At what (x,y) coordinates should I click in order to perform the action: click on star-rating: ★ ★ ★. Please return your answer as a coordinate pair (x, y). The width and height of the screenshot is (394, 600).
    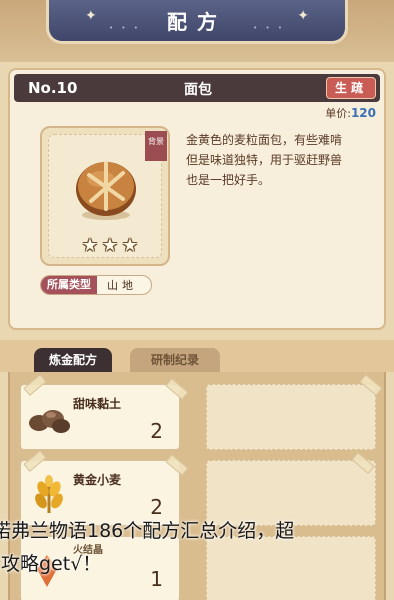
    Looking at the image, I should click on (109, 245).